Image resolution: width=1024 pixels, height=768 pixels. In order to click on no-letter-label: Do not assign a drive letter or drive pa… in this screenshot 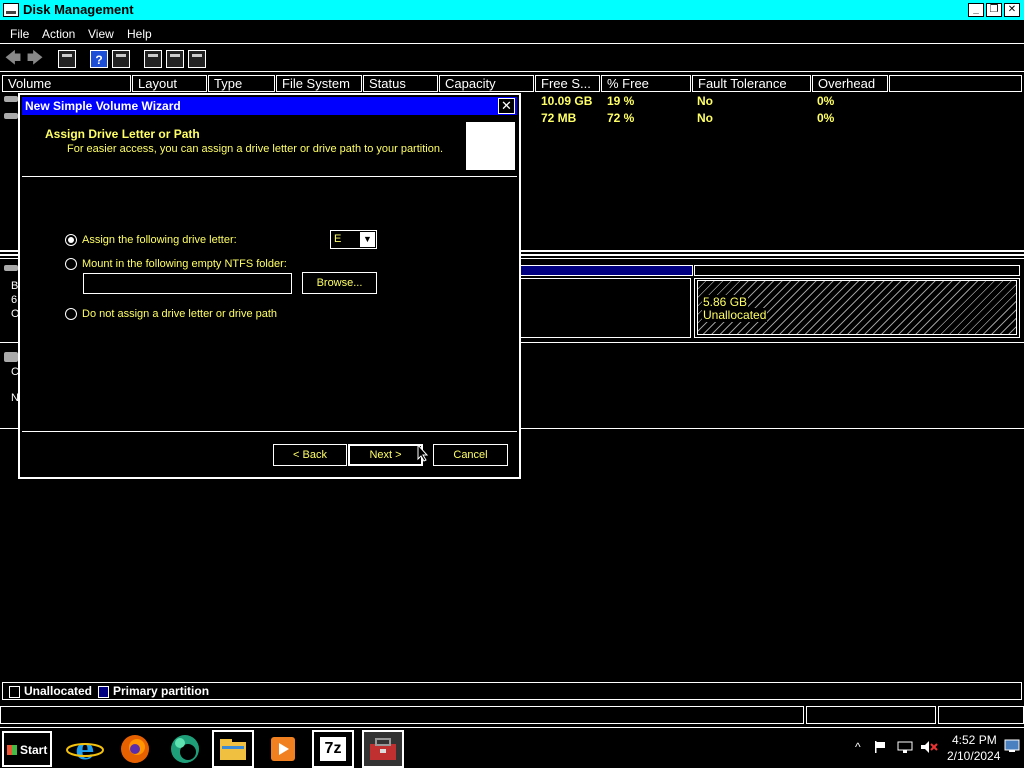, I will do `click(179, 314)`.